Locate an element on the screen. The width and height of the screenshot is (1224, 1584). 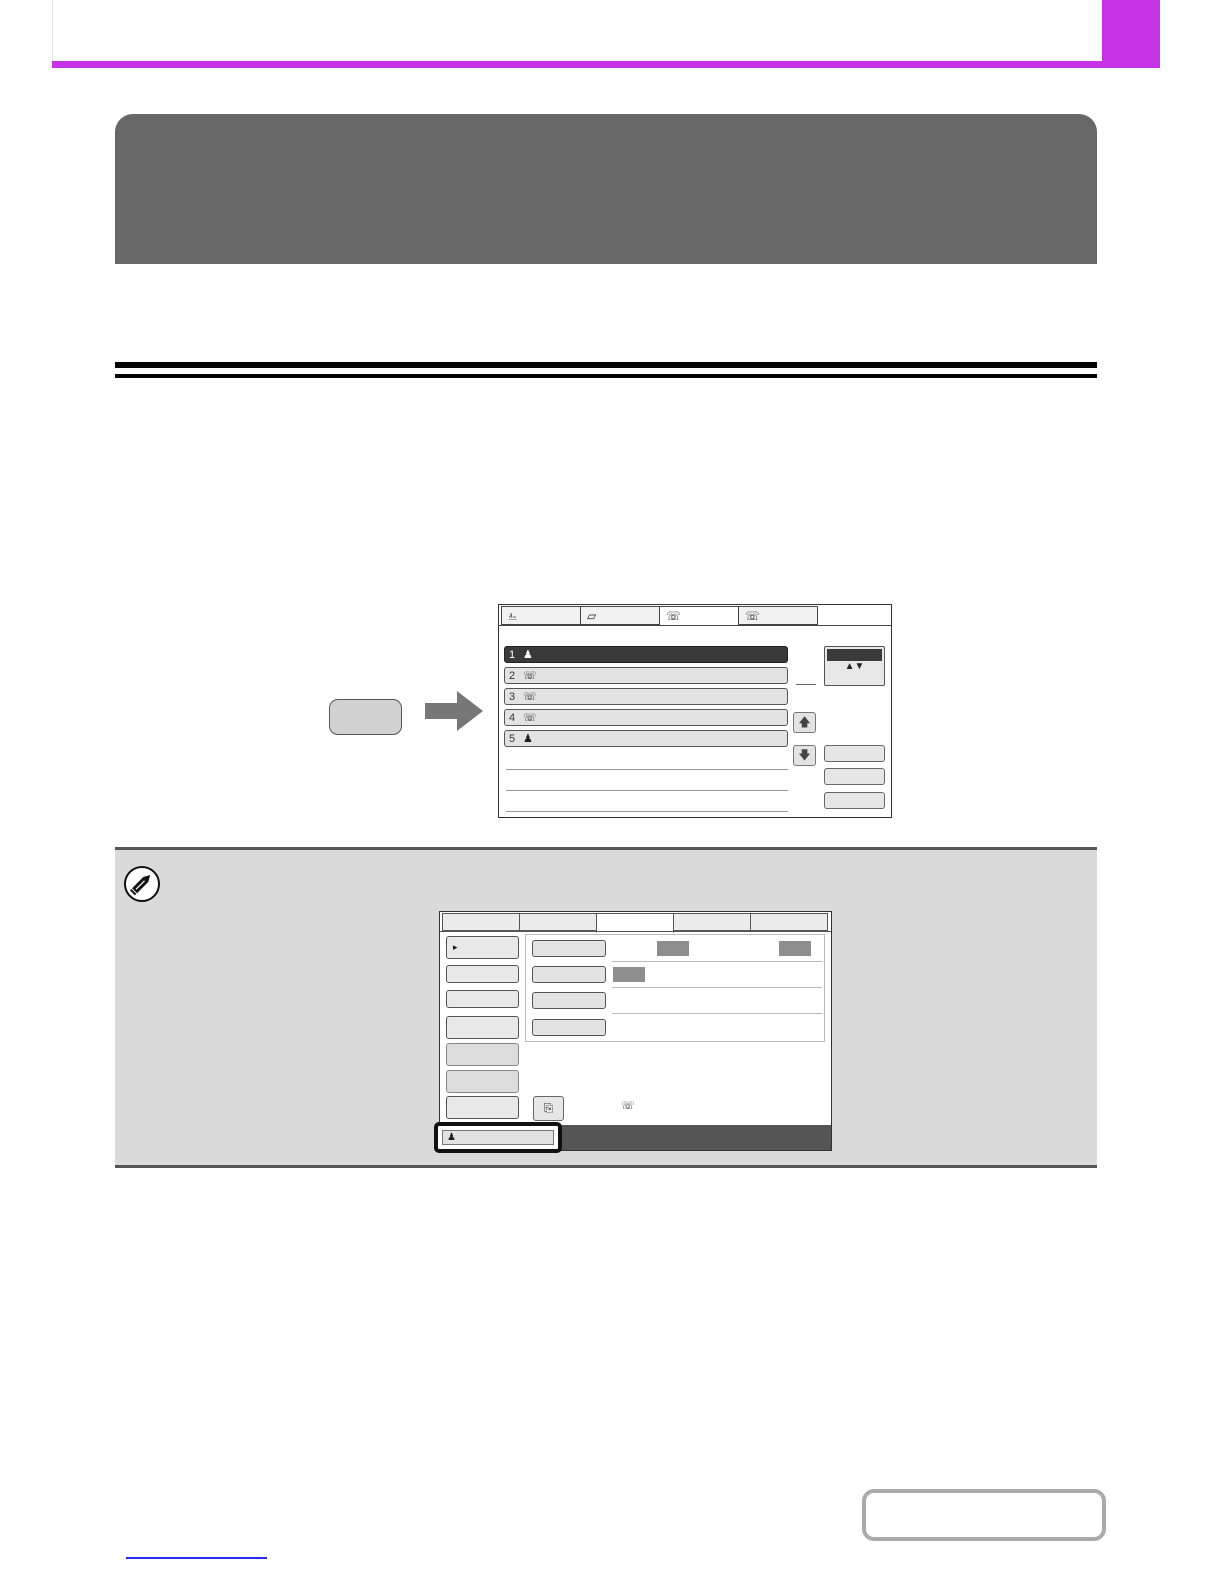
page-header is located at coordinates (577, 34).